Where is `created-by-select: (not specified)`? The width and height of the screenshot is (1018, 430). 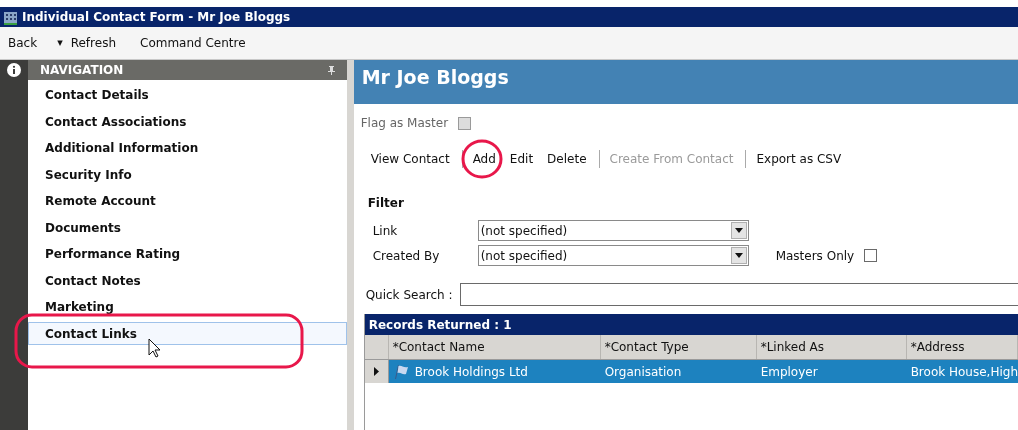 created-by-select: (not specified) is located at coordinates (613, 255).